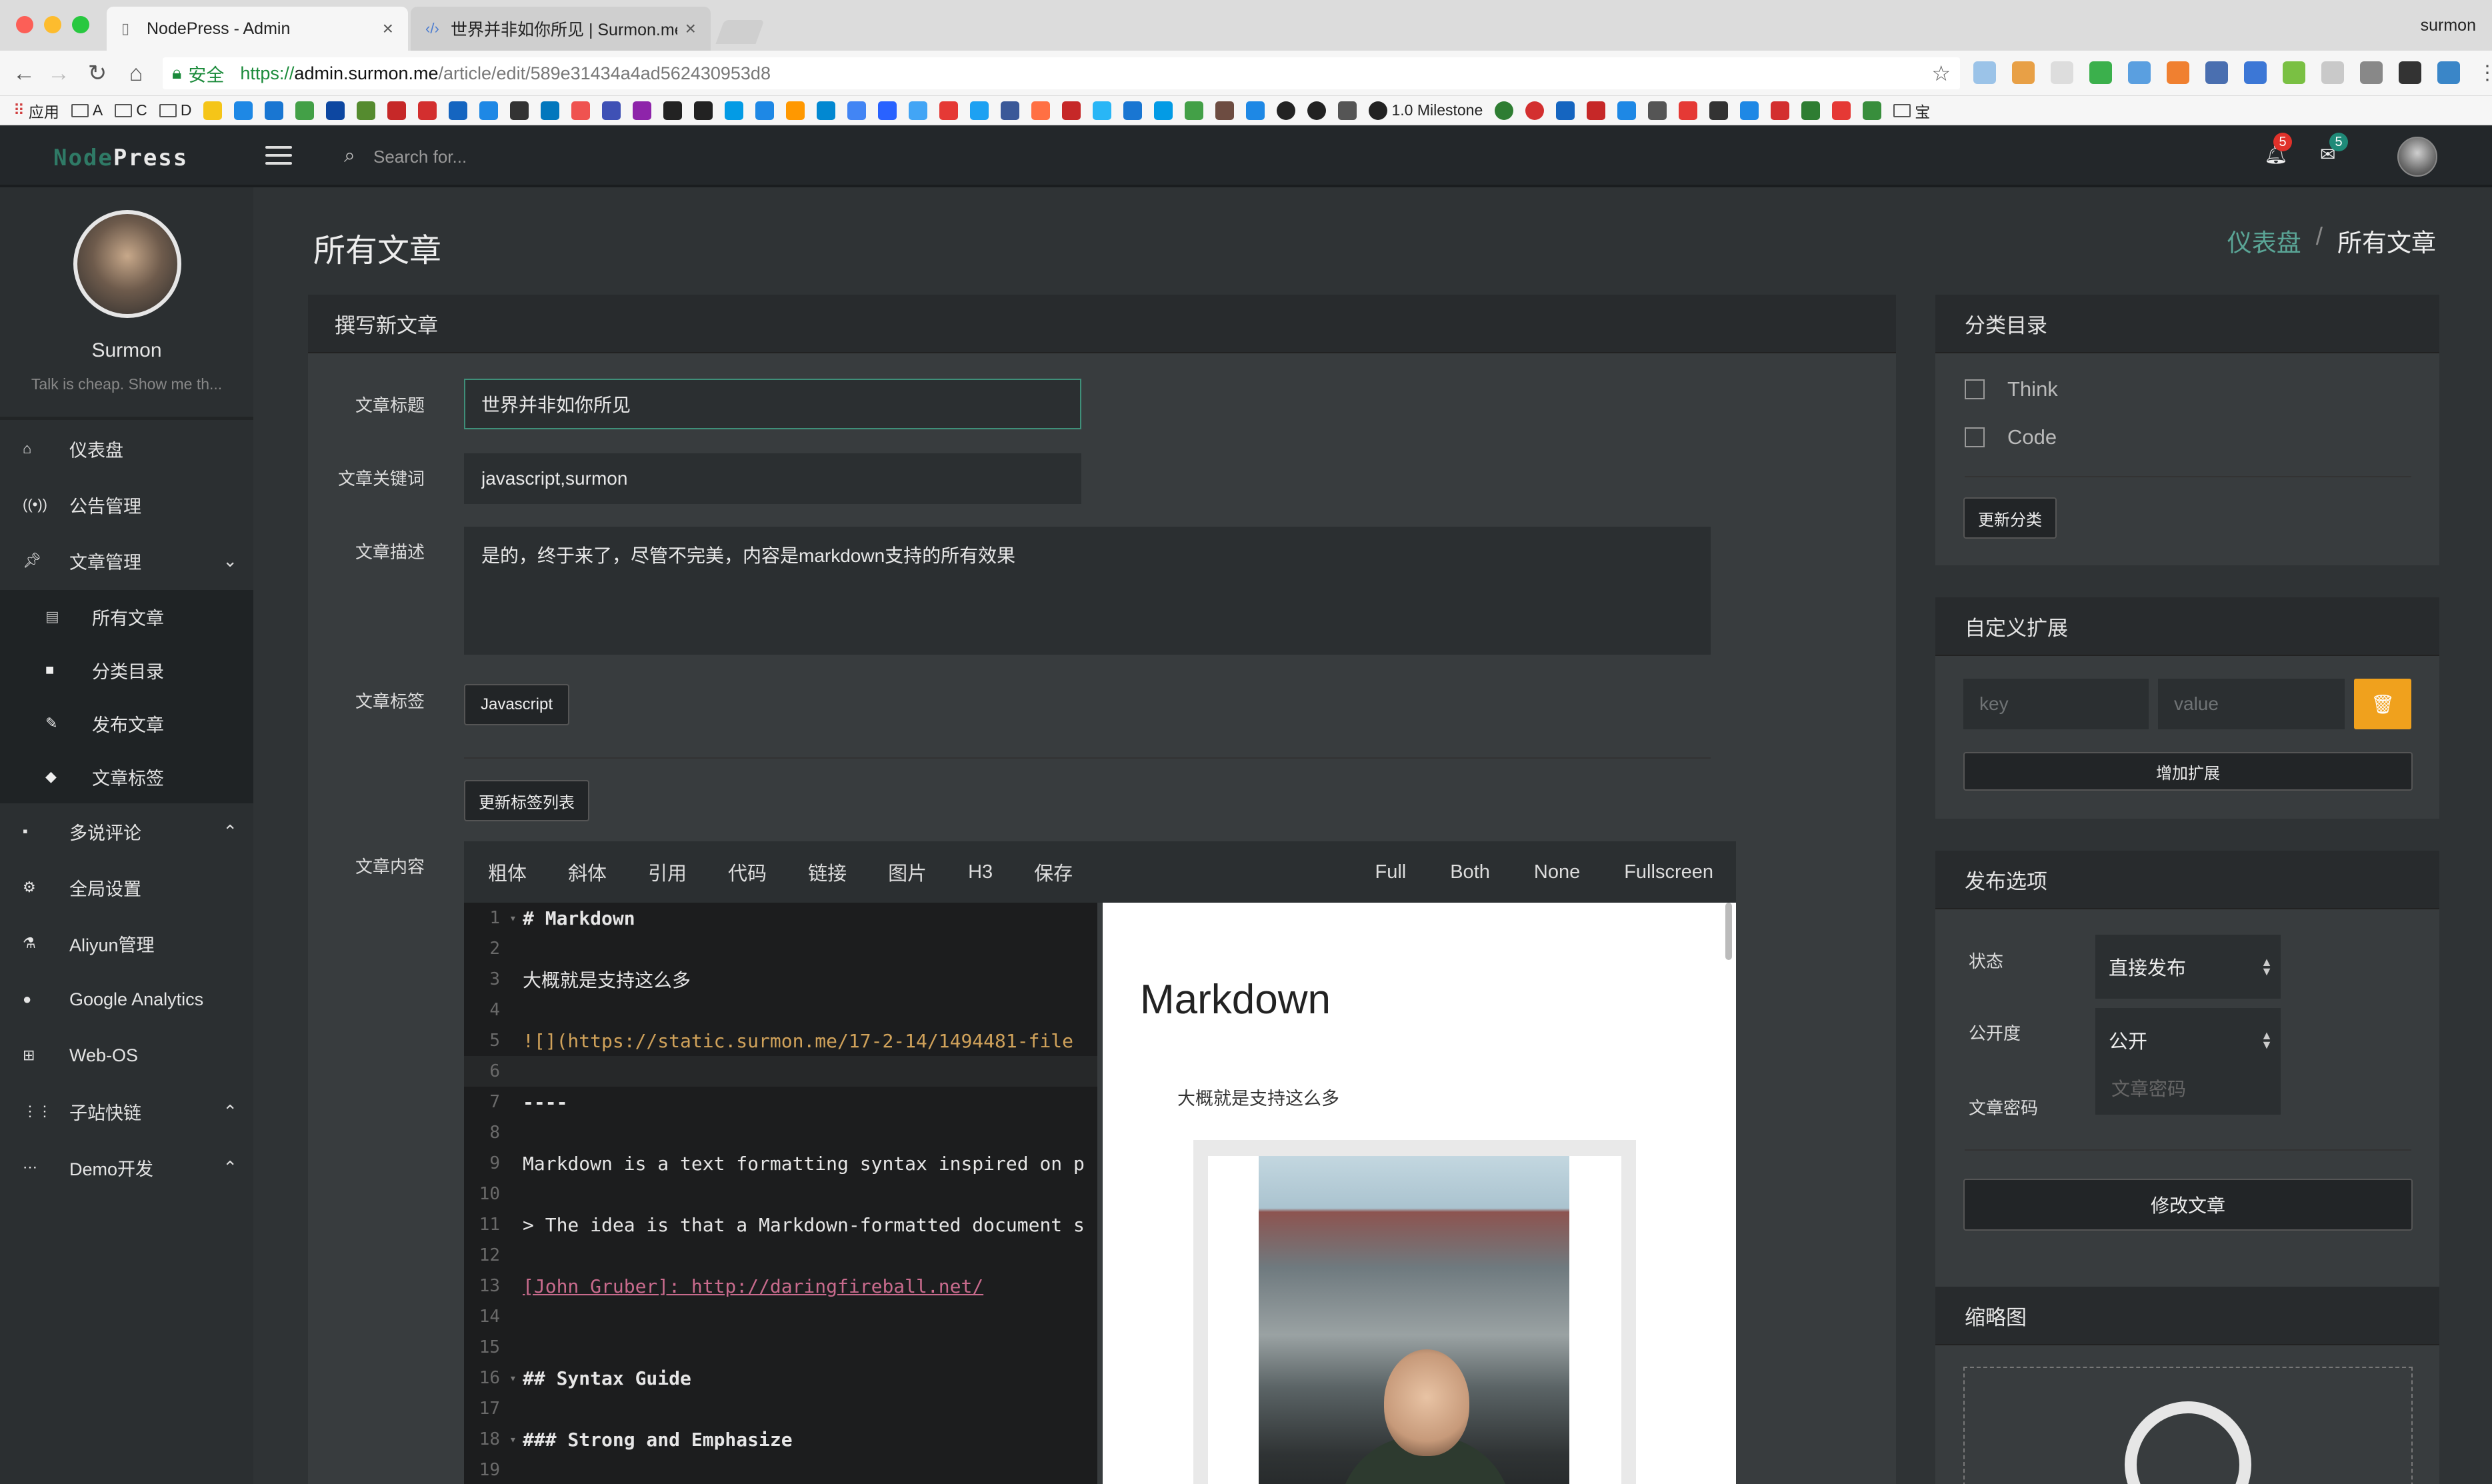  What do you see at coordinates (780, 1378) in the screenshot?
I see `code-line: 16 ▾ ## Syntax Guide` at bounding box center [780, 1378].